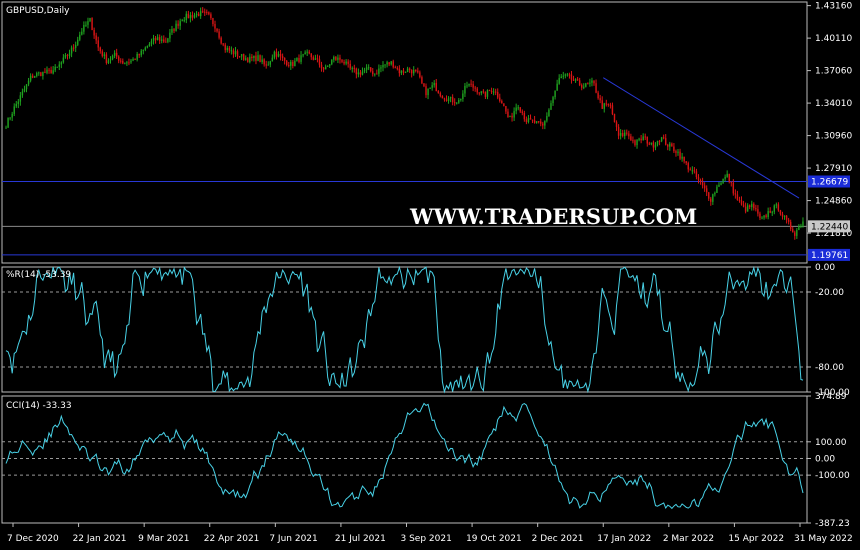 The height and width of the screenshot is (550, 860). What do you see at coordinates (756, 539) in the screenshot?
I see `time-tick-label: 15 Apr 2022` at bounding box center [756, 539].